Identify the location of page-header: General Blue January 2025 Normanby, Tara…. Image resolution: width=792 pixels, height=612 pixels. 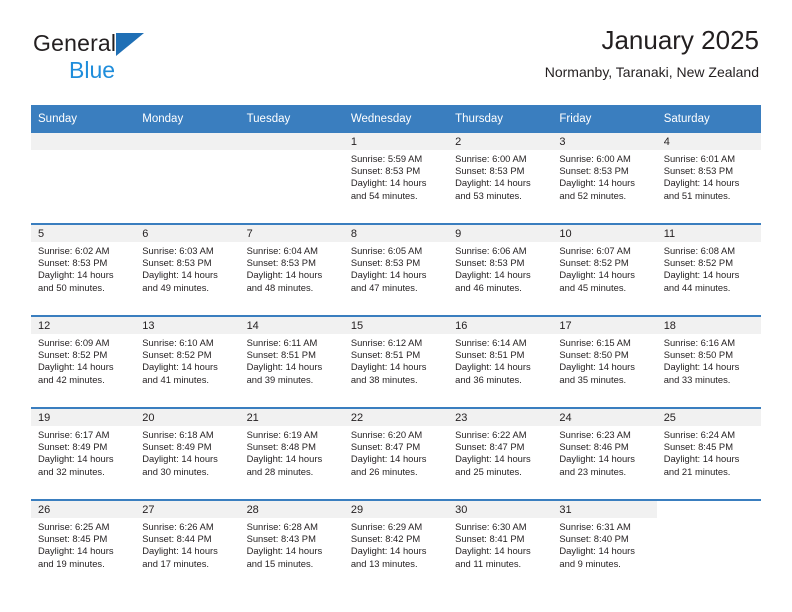
(396, 61).